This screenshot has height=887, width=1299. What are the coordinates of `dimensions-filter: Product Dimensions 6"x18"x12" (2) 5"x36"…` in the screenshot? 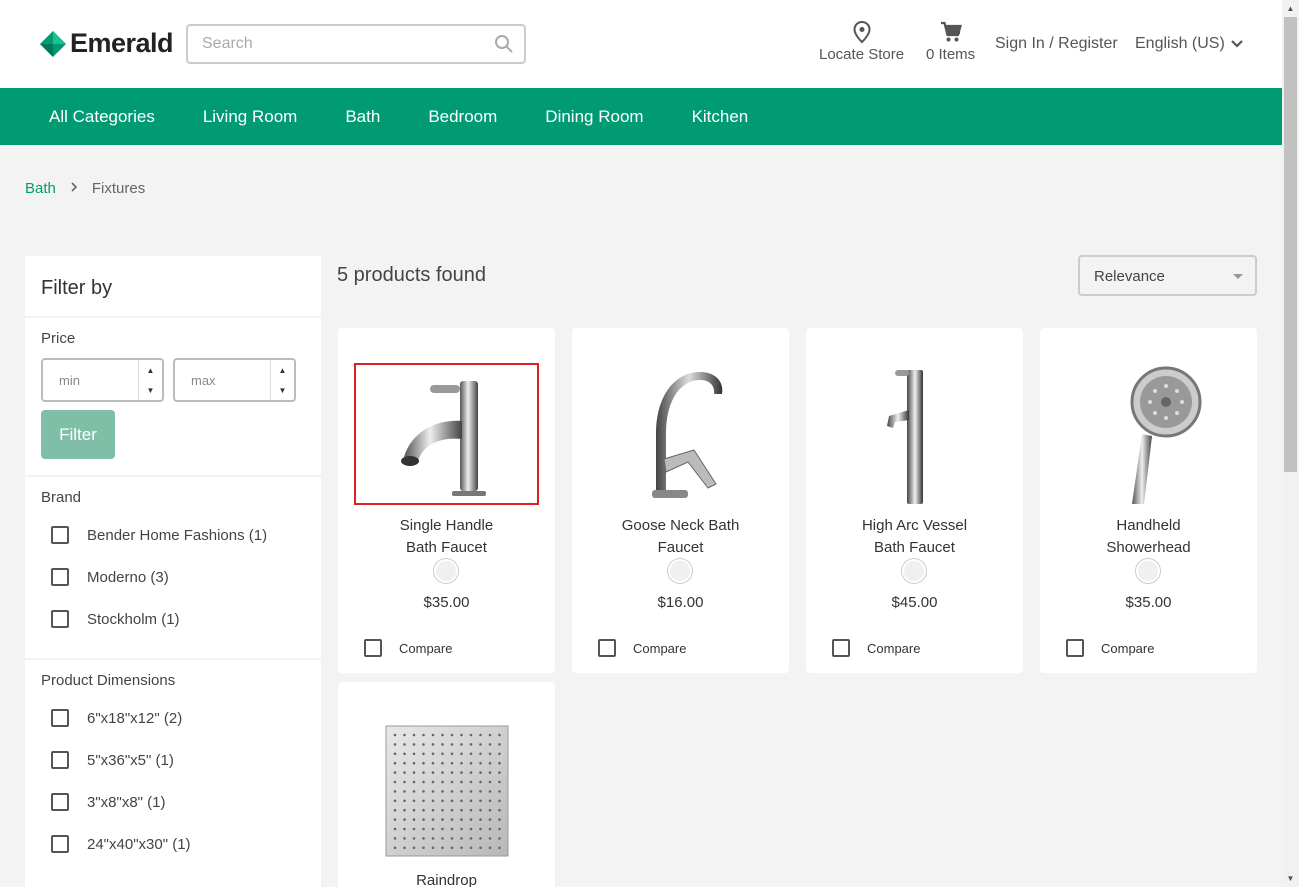 It's located at (173, 762).